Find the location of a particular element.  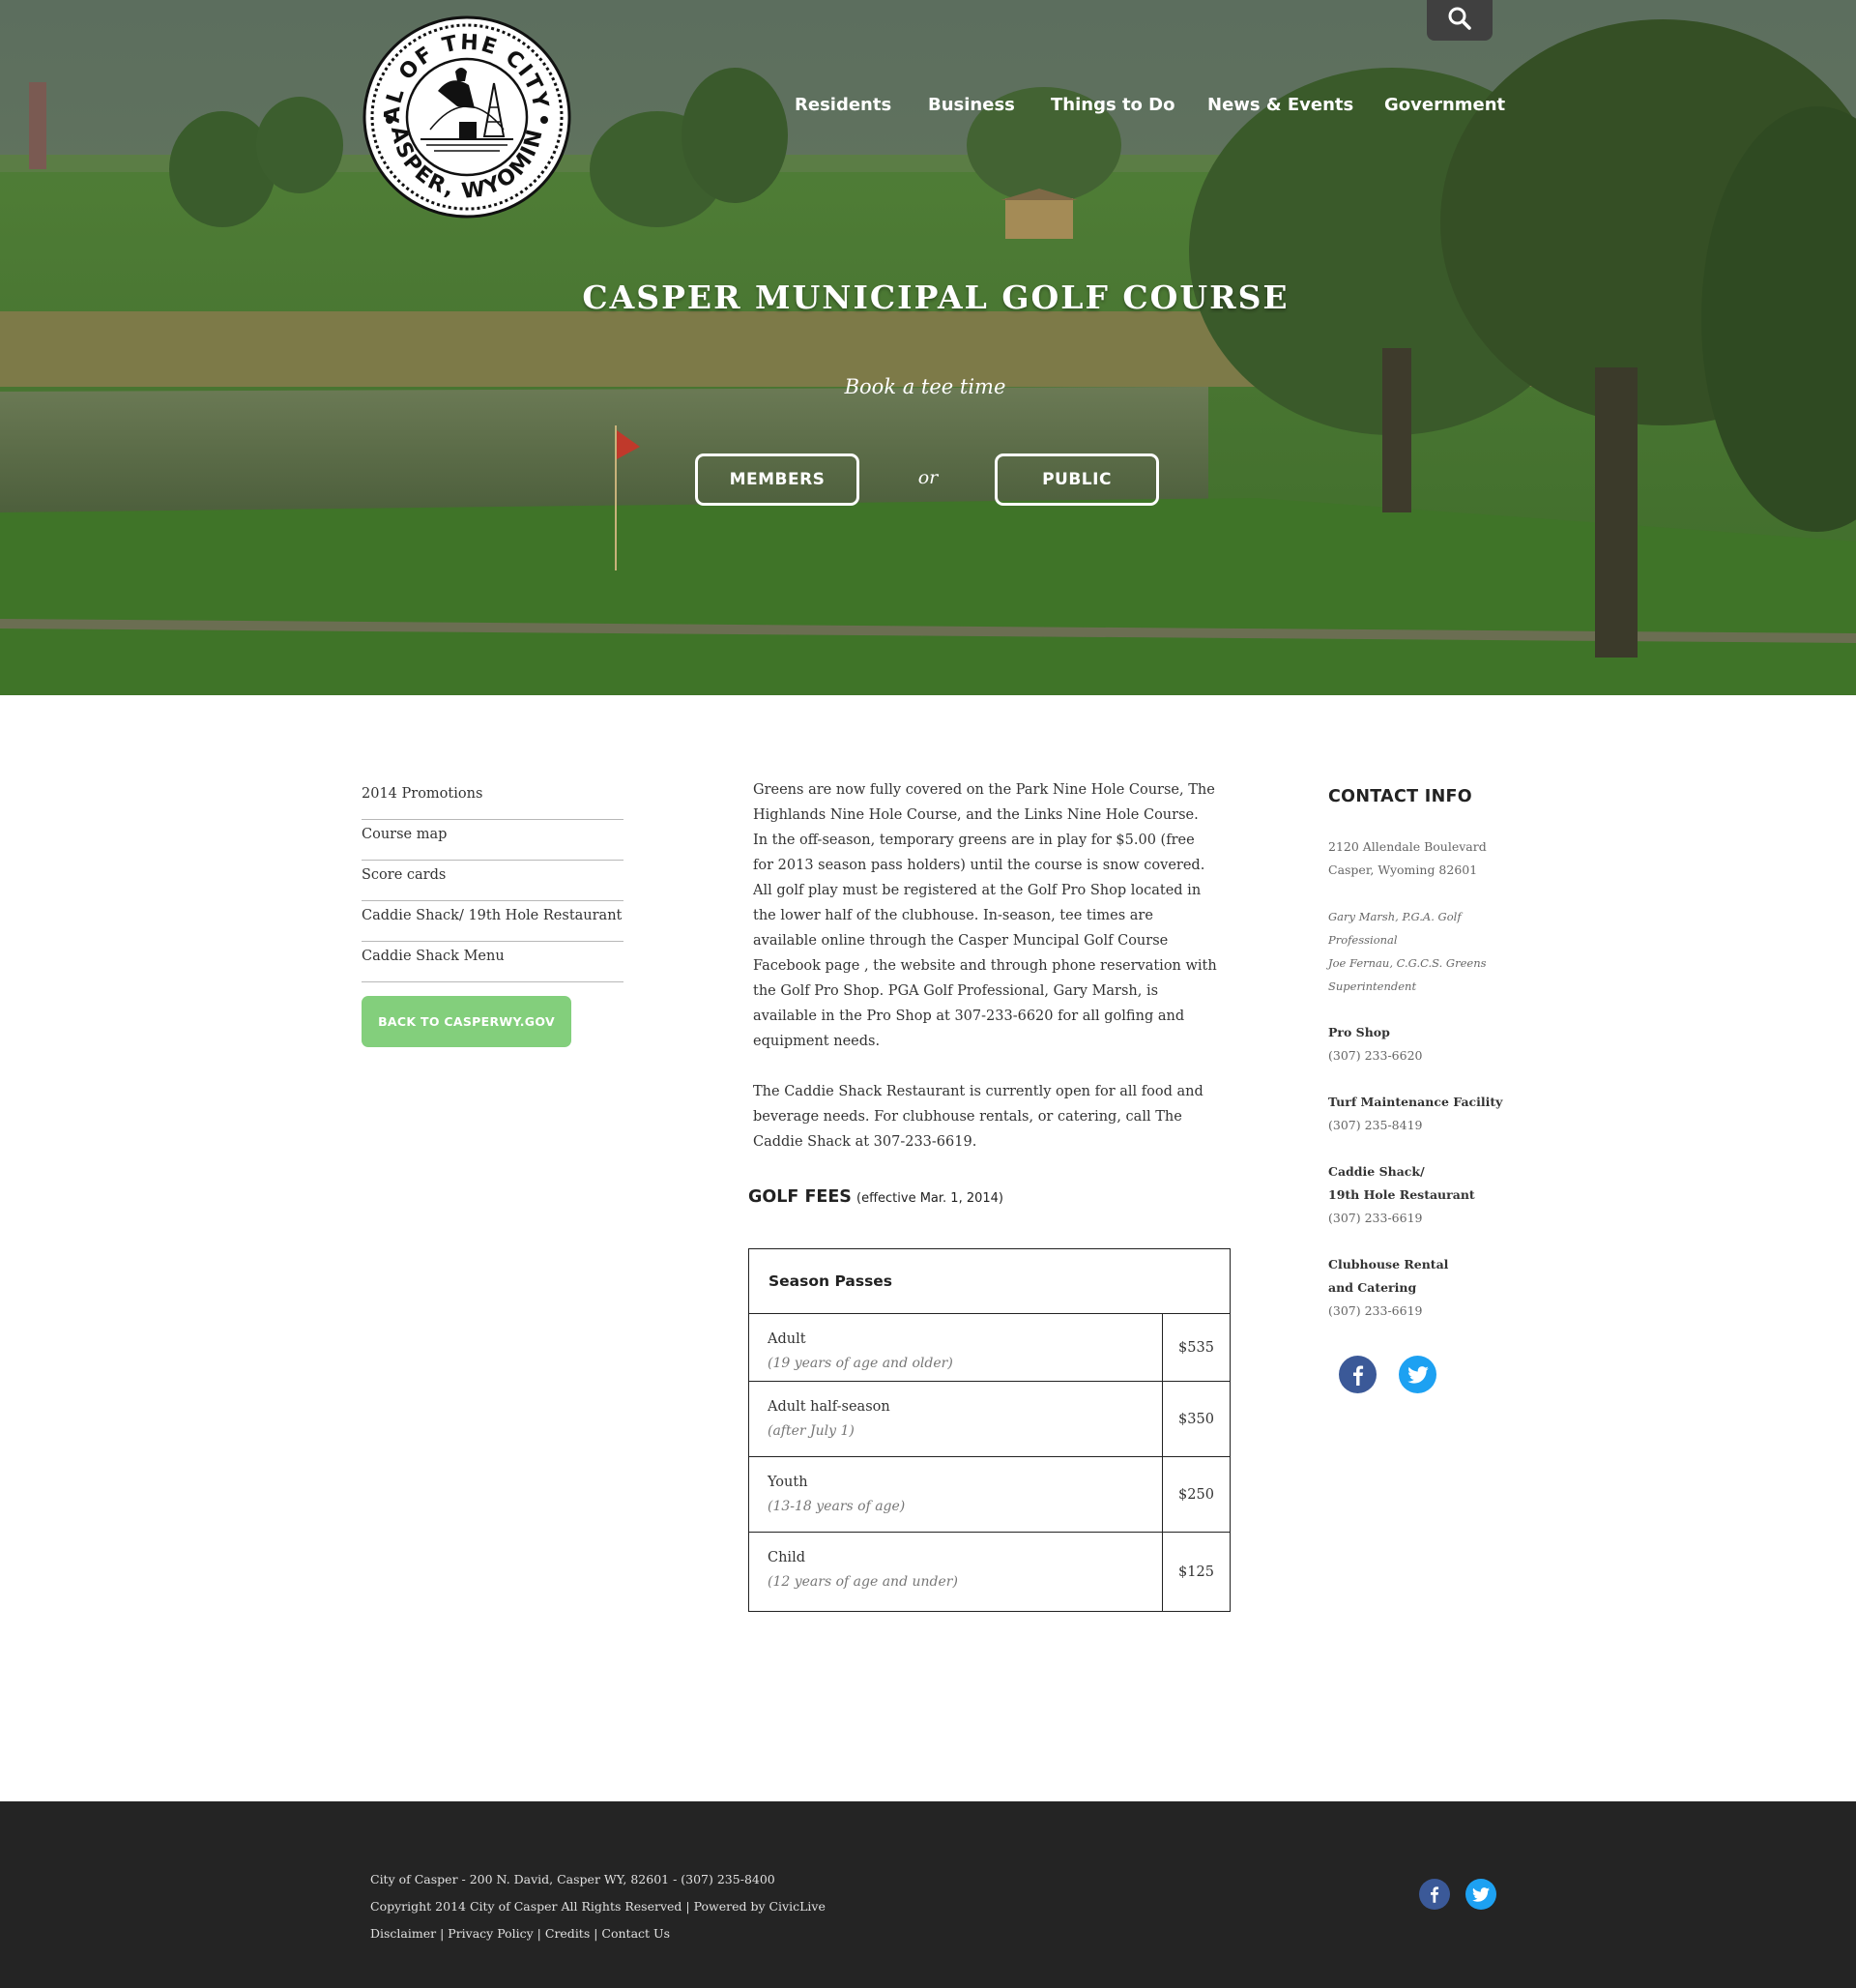

table-row: Adult (19 years of age and older) $535 is located at coordinates (989, 1348).